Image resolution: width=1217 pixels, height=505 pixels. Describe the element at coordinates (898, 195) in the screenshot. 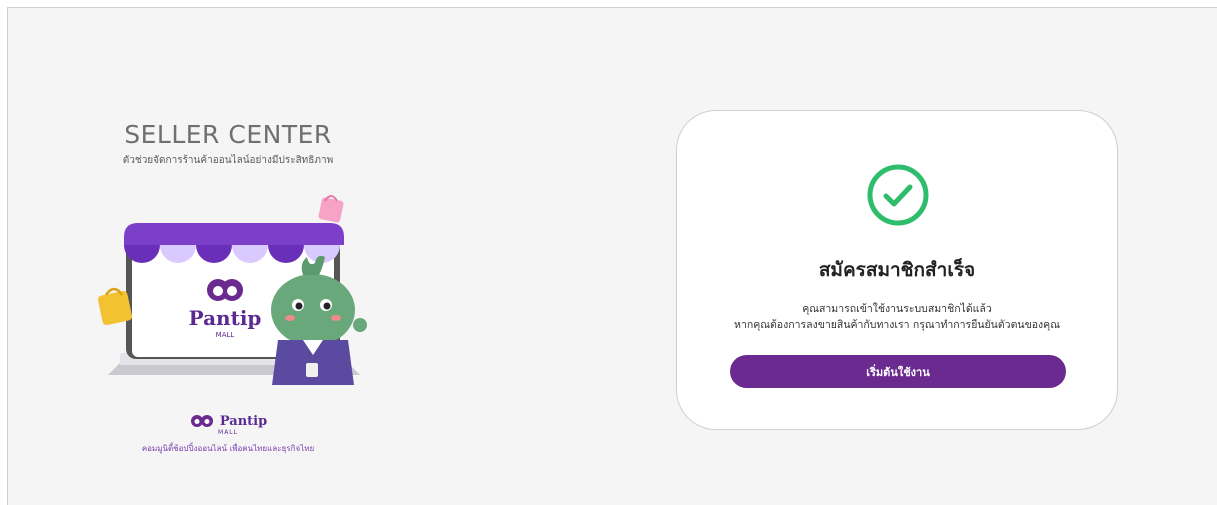

I see `check-circle-icon` at that location.